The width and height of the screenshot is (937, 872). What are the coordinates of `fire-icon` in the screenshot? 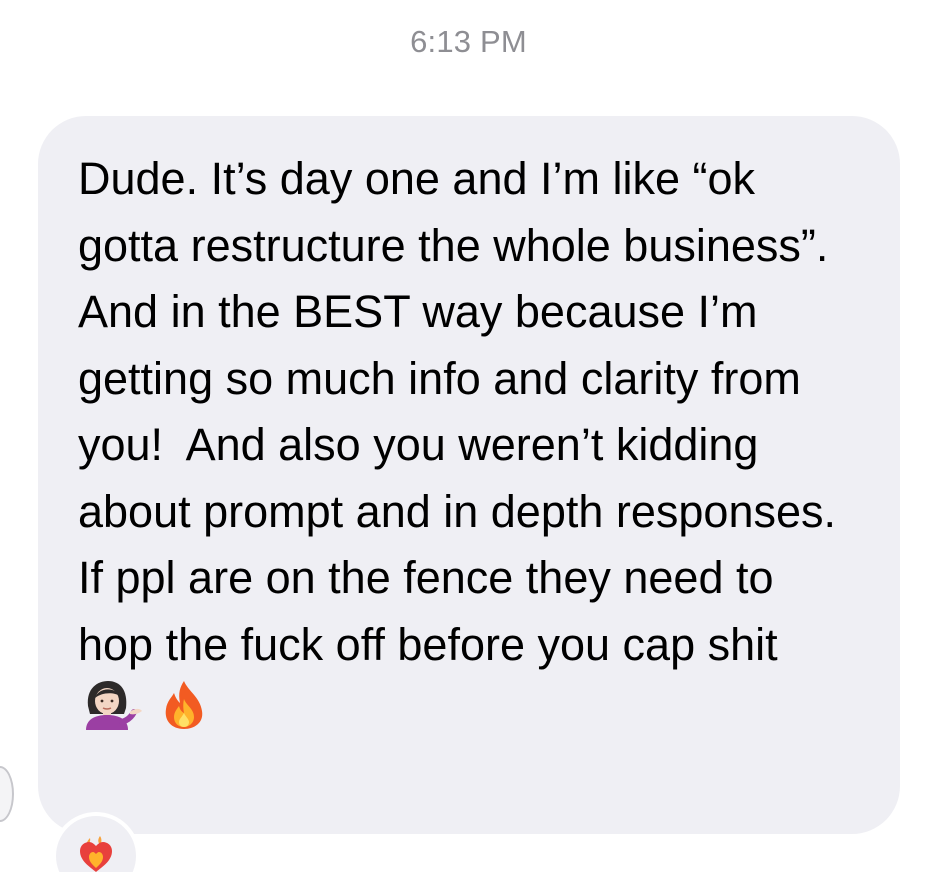 It's located at (184, 714).